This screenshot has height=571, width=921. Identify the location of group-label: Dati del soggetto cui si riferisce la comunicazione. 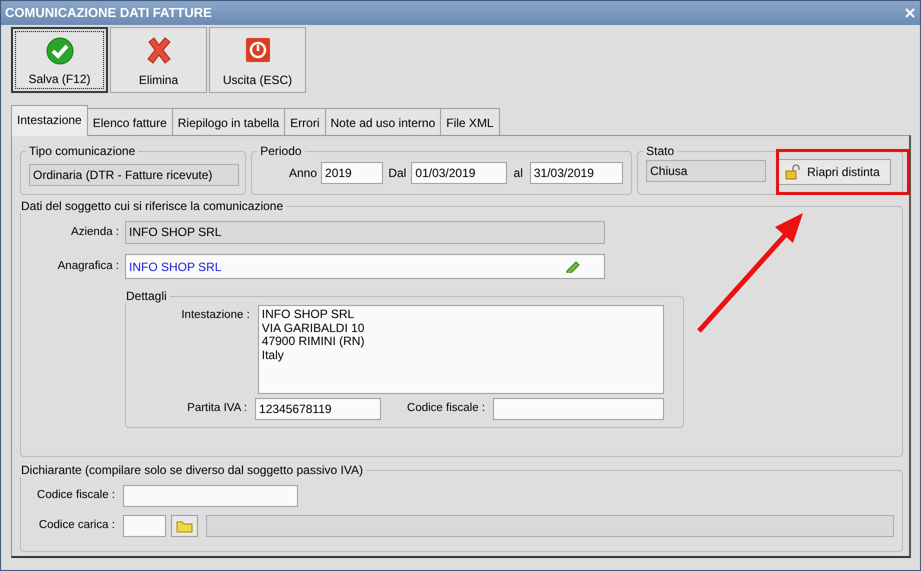
(152, 206).